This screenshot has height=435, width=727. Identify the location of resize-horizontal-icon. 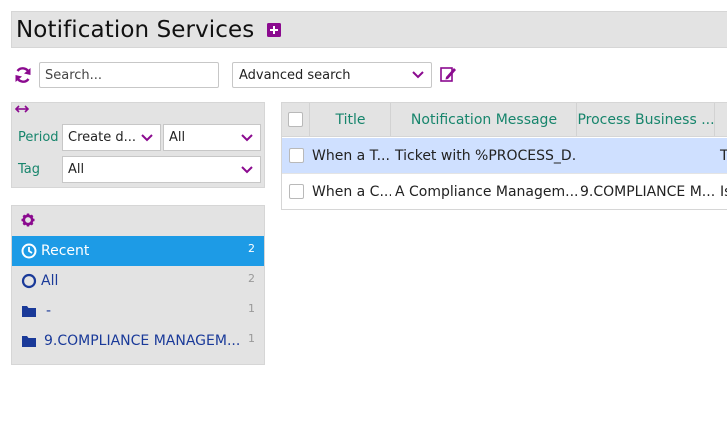
(22, 109).